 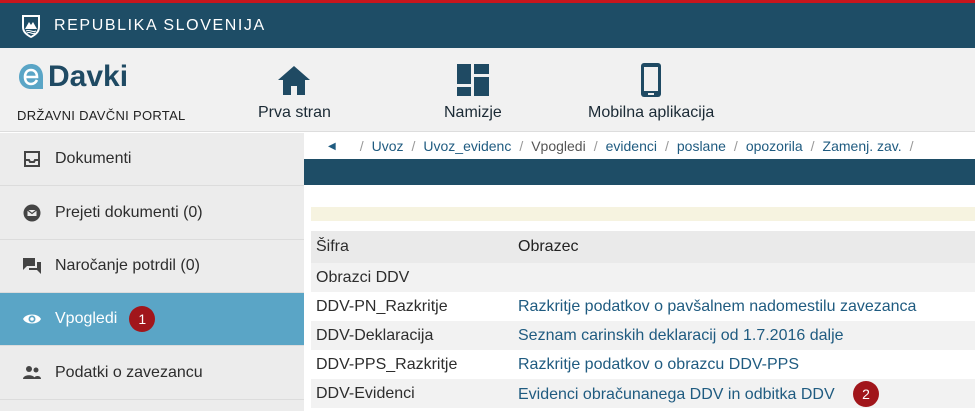 What do you see at coordinates (701, 146) in the screenshot?
I see `breadcrumb-item: poslane` at bounding box center [701, 146].